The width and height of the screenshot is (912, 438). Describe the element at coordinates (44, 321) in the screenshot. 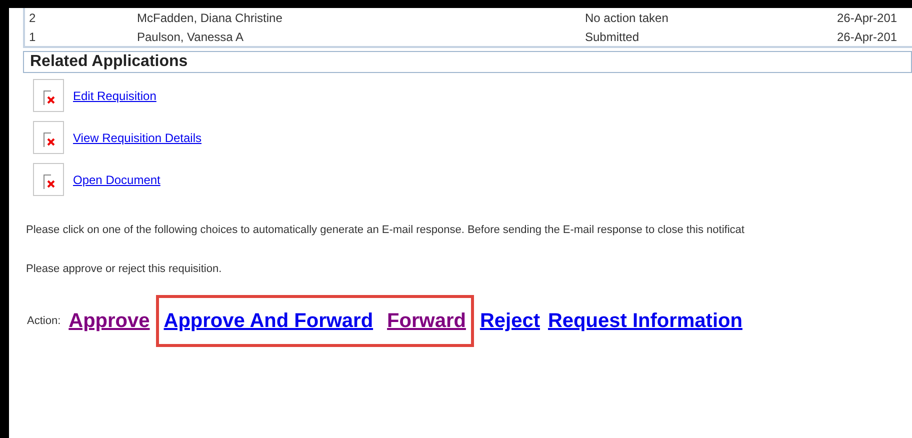

I see `action-label: Action:` at that location.